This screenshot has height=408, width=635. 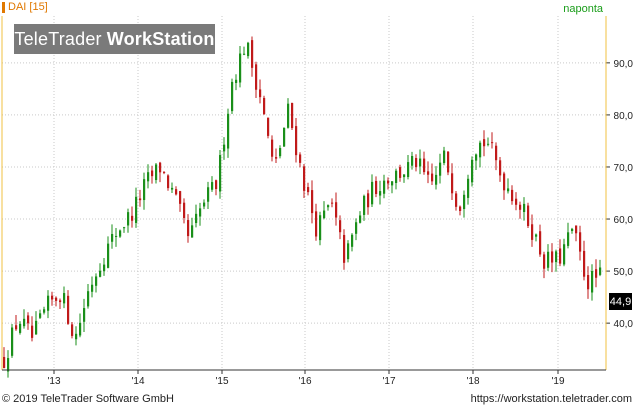 What do you see at coordinates (624, 168) in the screenshot?
I see `y-axis-tick-label: 70,0` at bounding box center [624, 168].